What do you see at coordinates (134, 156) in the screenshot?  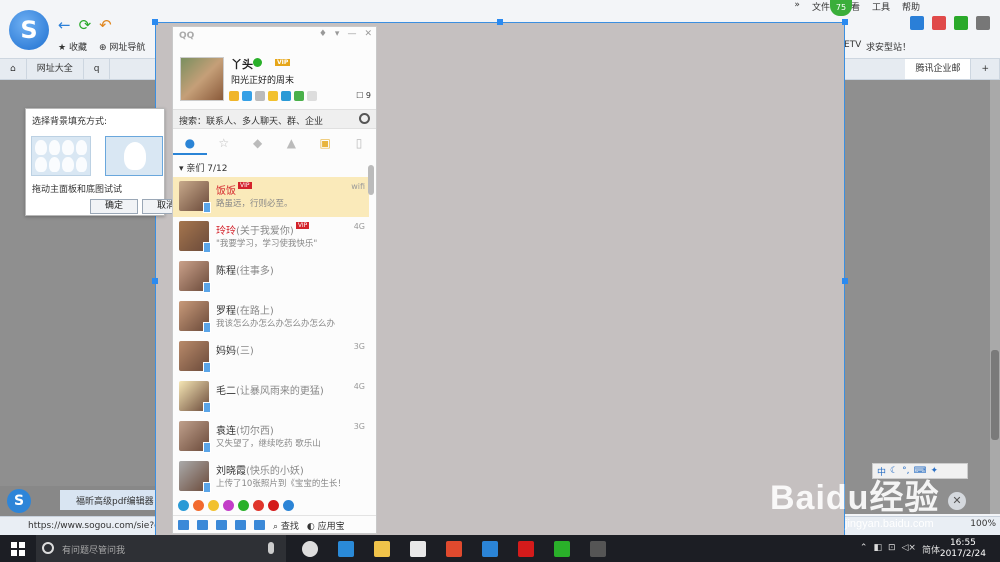 I see `fill-option-stretch` at bounding box center [134, 156].